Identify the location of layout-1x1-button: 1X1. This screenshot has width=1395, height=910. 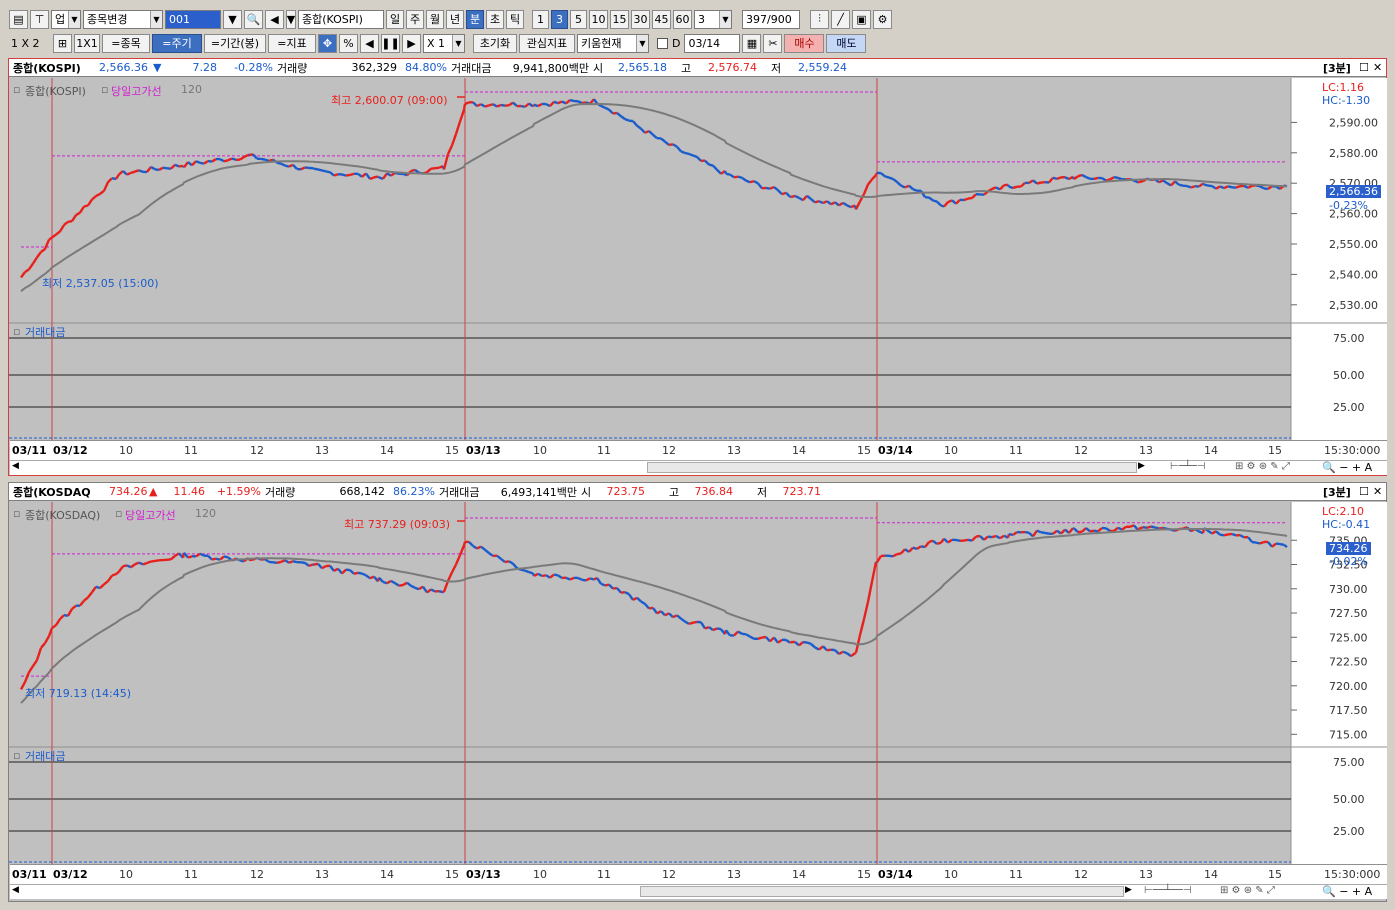
(87, 43).